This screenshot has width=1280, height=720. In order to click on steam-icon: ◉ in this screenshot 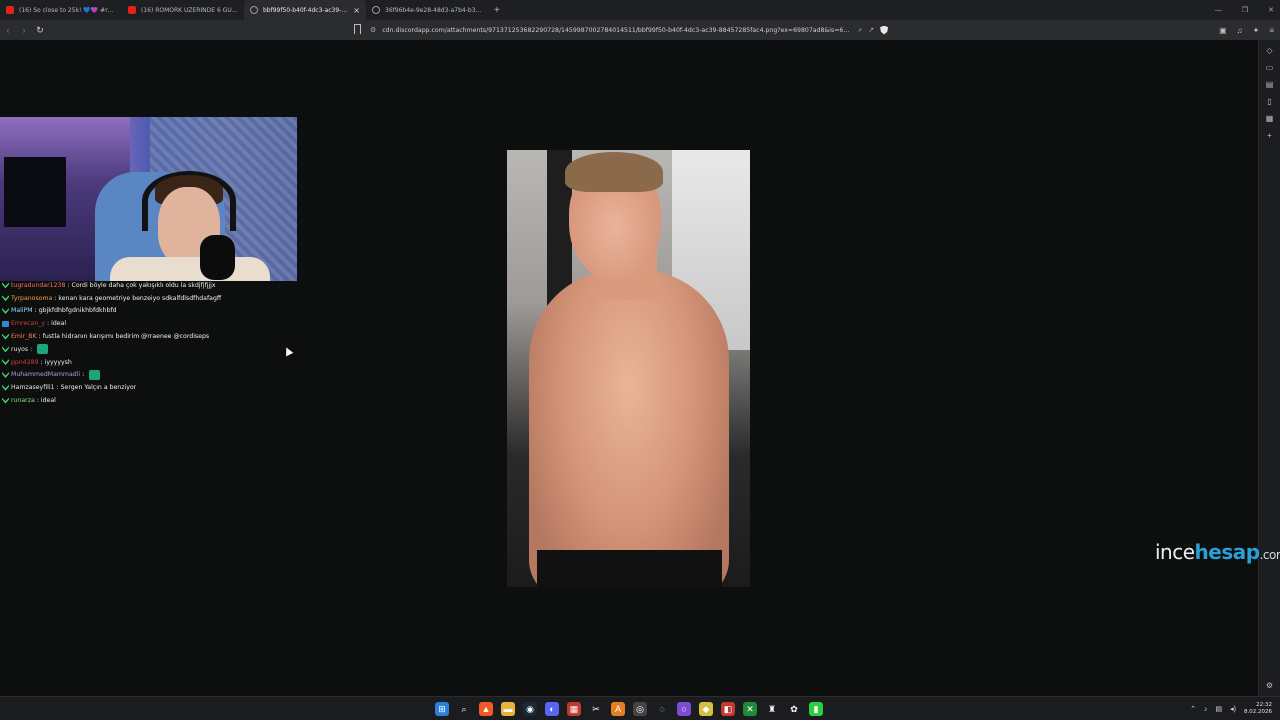, I will do `click(530, 709)`.